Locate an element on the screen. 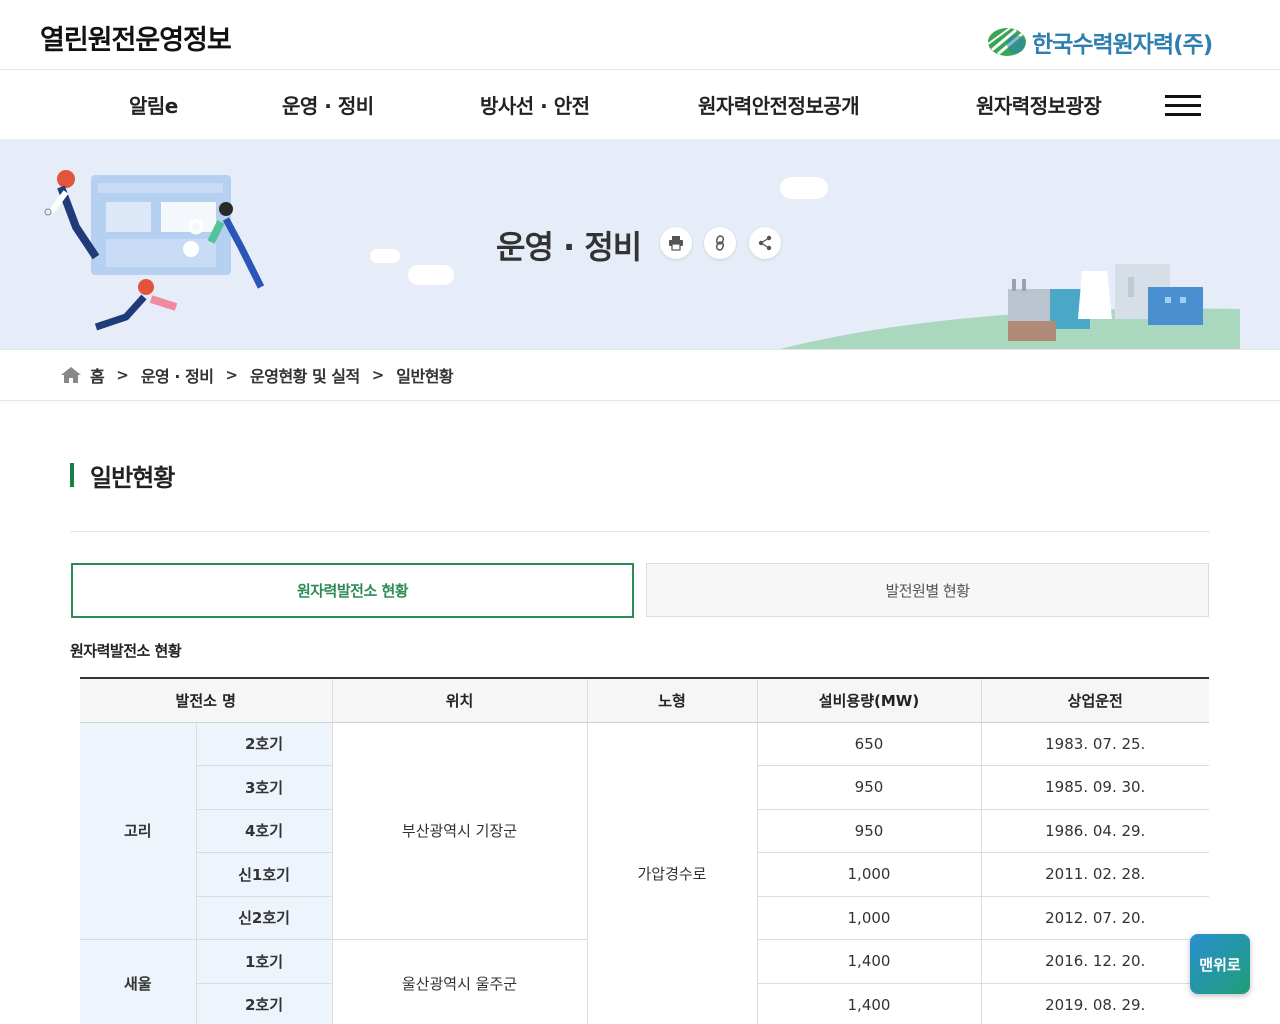 The height and width of the screenshot is (1024, 1280). operation-date-cell: 2011. 02. 28. is located at coordinates (1095, 874).